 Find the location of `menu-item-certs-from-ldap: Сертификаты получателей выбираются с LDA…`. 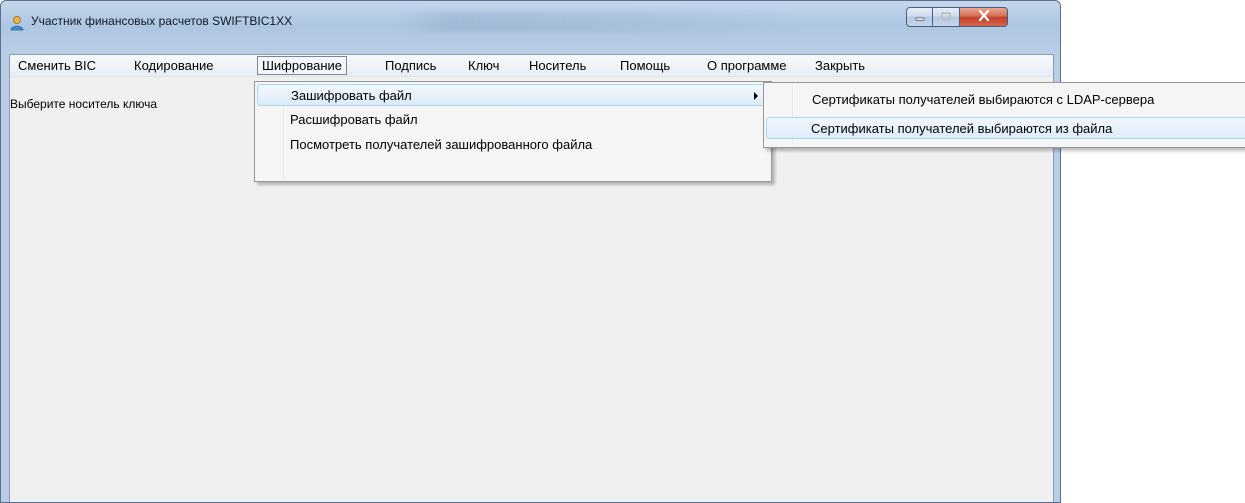

menu-item-certs-from-ldap: Сертификаты получателей выбираются с LDA… is located at coordinates (1005, 100).